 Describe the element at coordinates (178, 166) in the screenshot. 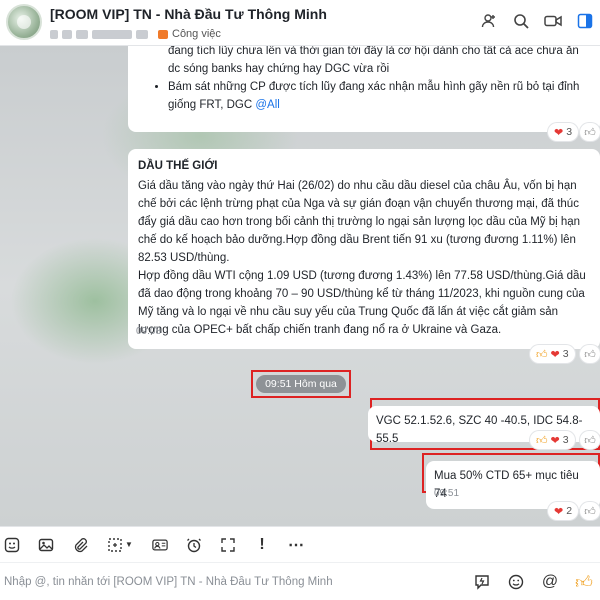

I see `message-heading: DẦU THẾ GIỚI` at that location.